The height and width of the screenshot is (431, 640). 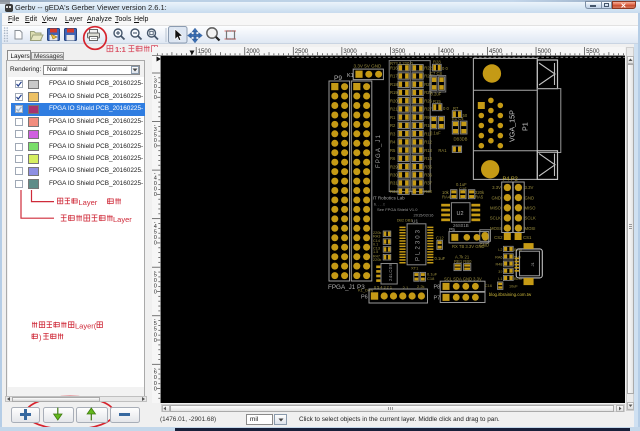 What do you see at coordinates (415, 268) in the screenshot?
I see `svg-text: XT1` at bounding box center [415, 268].